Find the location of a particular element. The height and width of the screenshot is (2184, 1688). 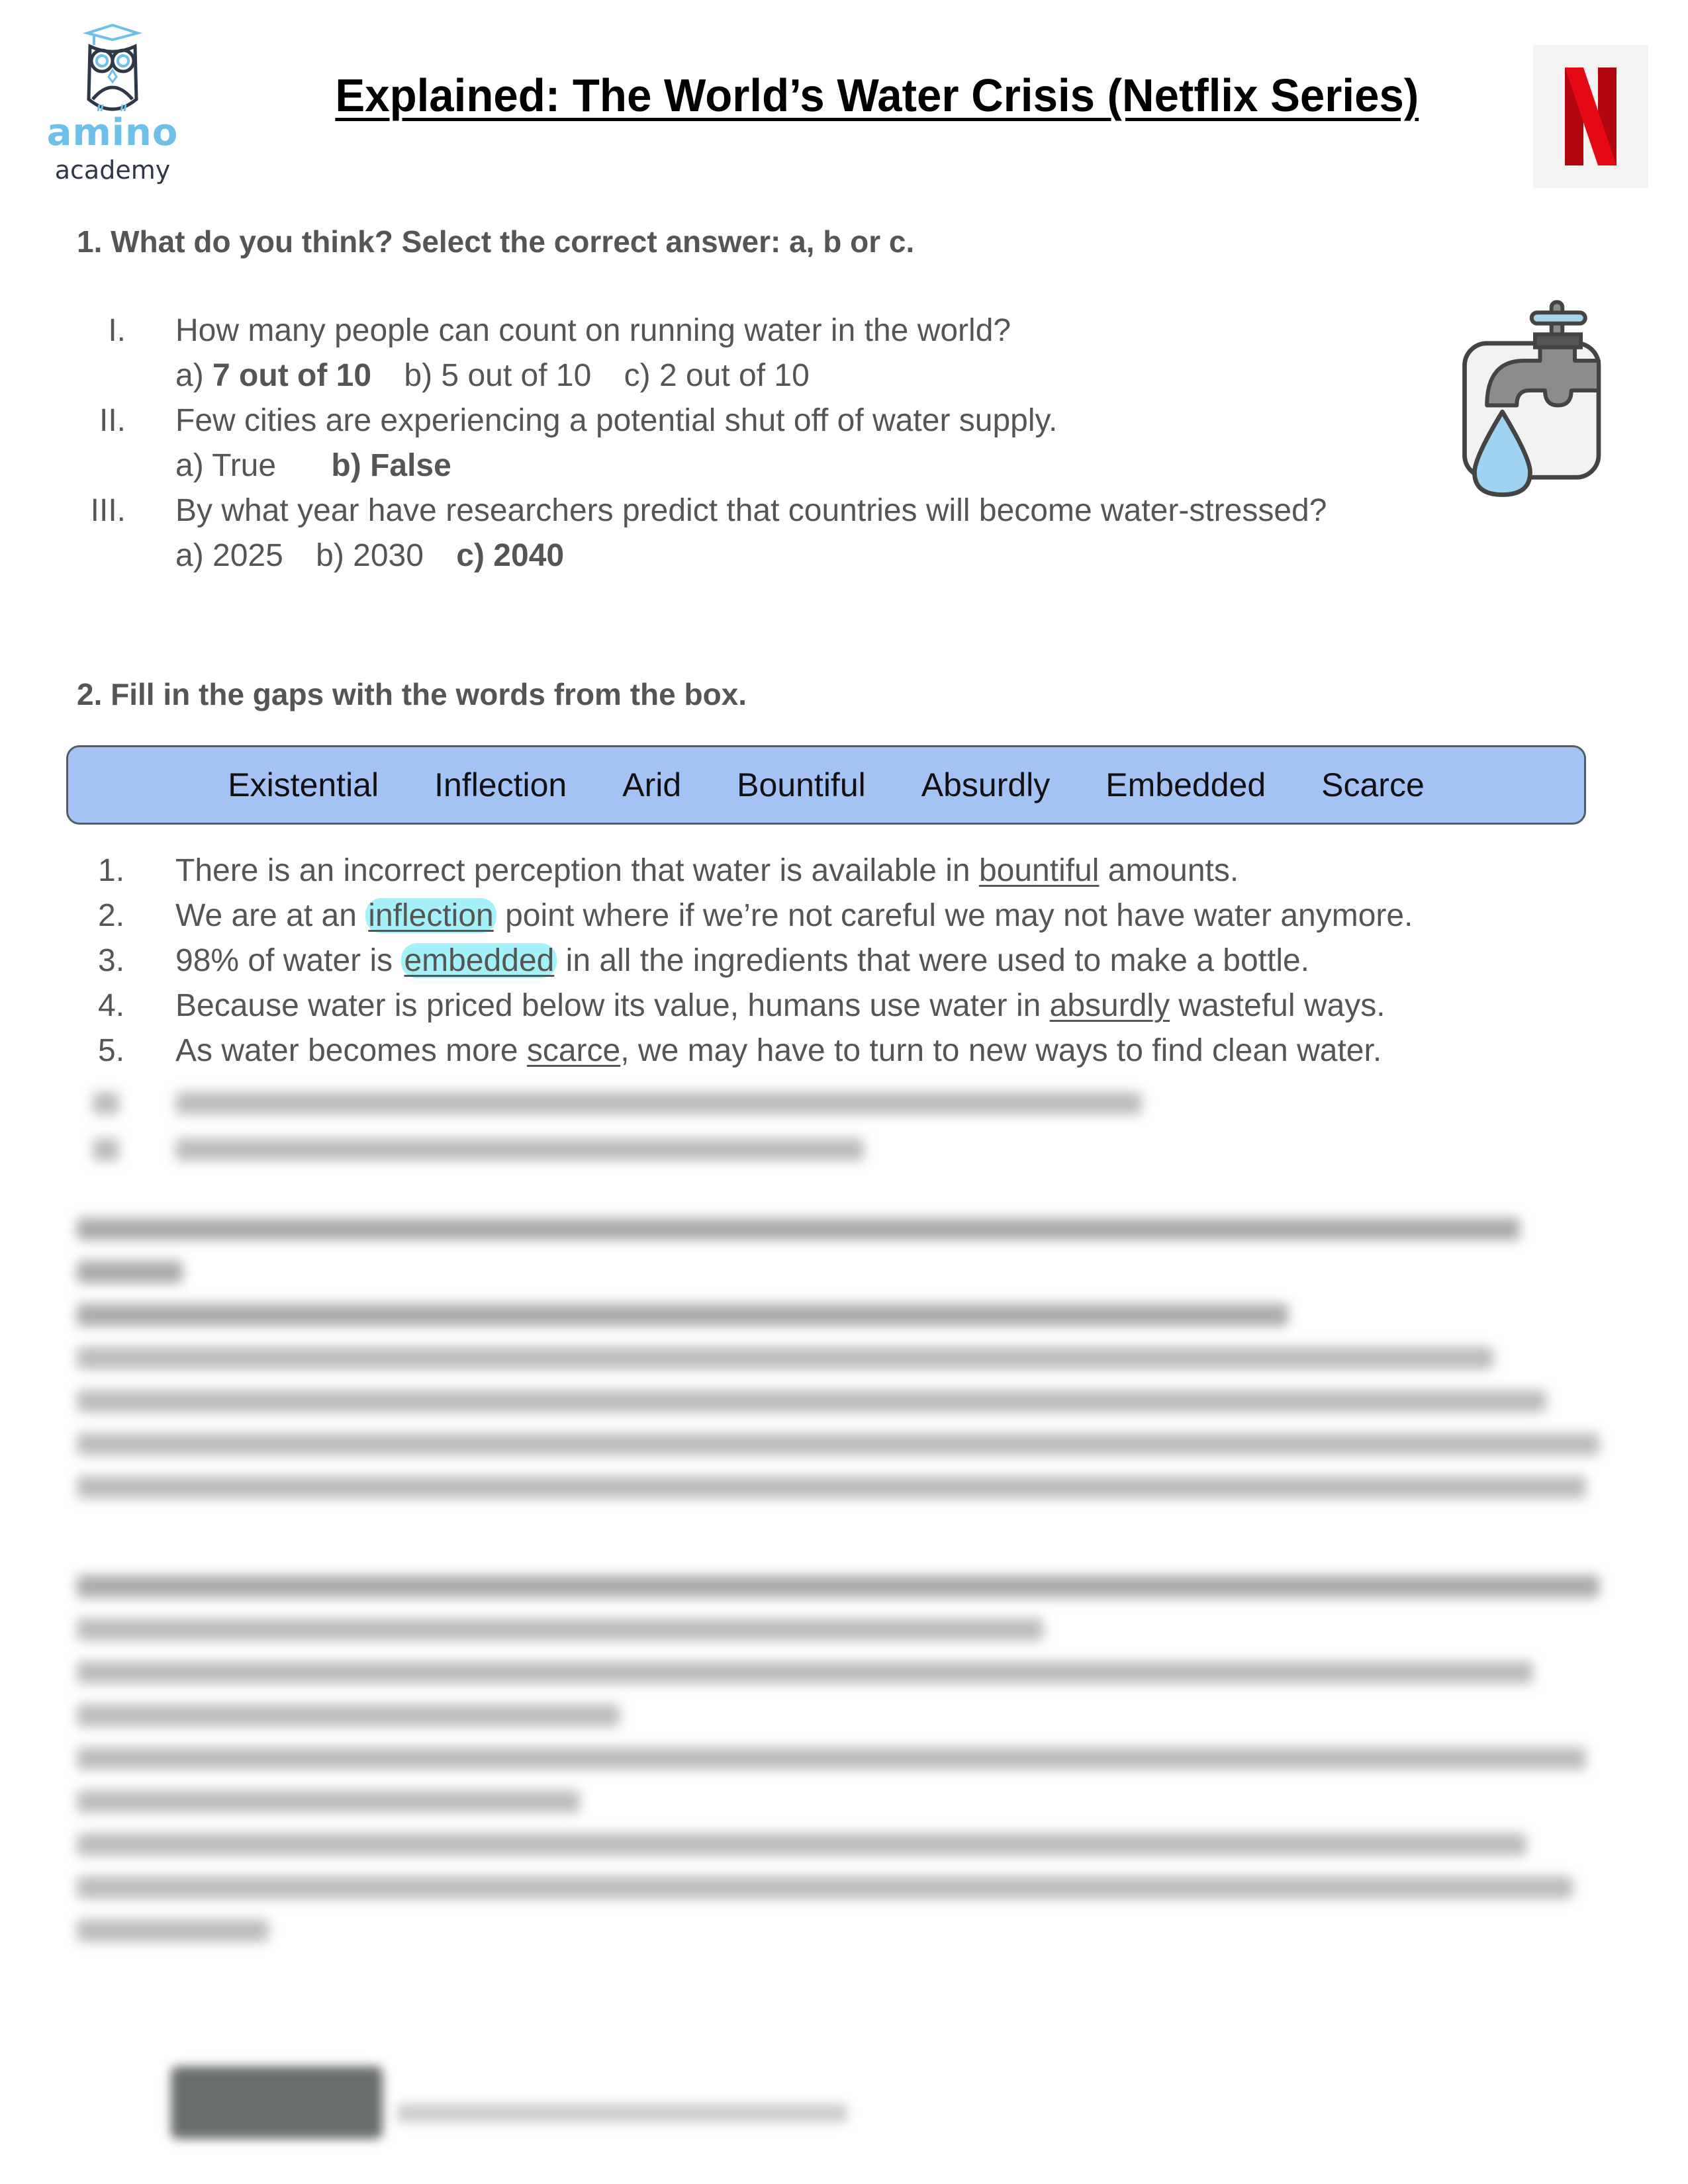

sentence-number: 4. is located at coordinates (111, 1005).